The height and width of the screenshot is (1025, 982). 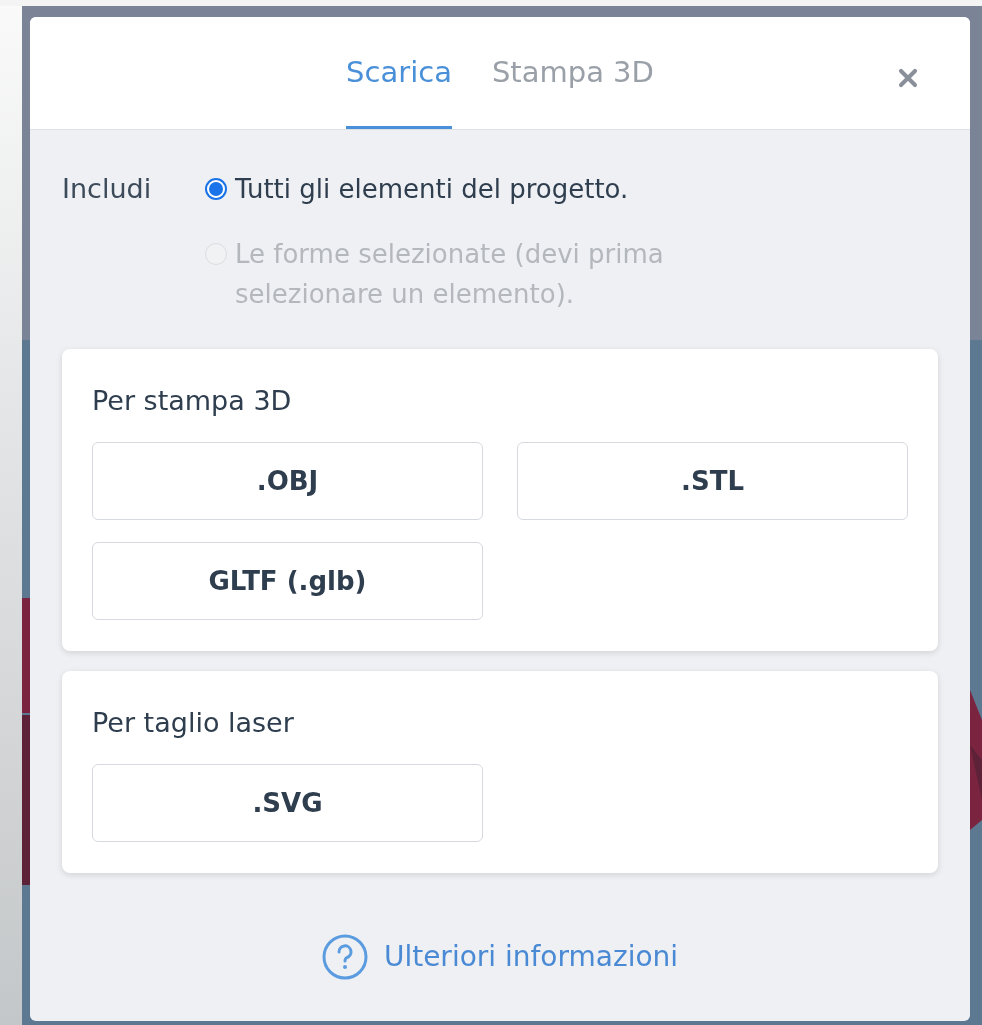 What do you see at coordinates (712, 481) in the screenshot?
I see `format-button: .STL` at bounding box center [712, 481].